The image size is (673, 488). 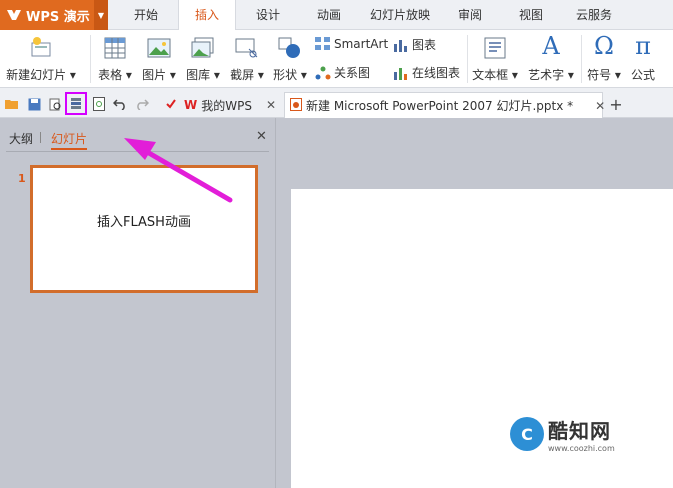 I want to click on new-slide-label: 新建幻灯片 ▾, so click(x=41, y=75).